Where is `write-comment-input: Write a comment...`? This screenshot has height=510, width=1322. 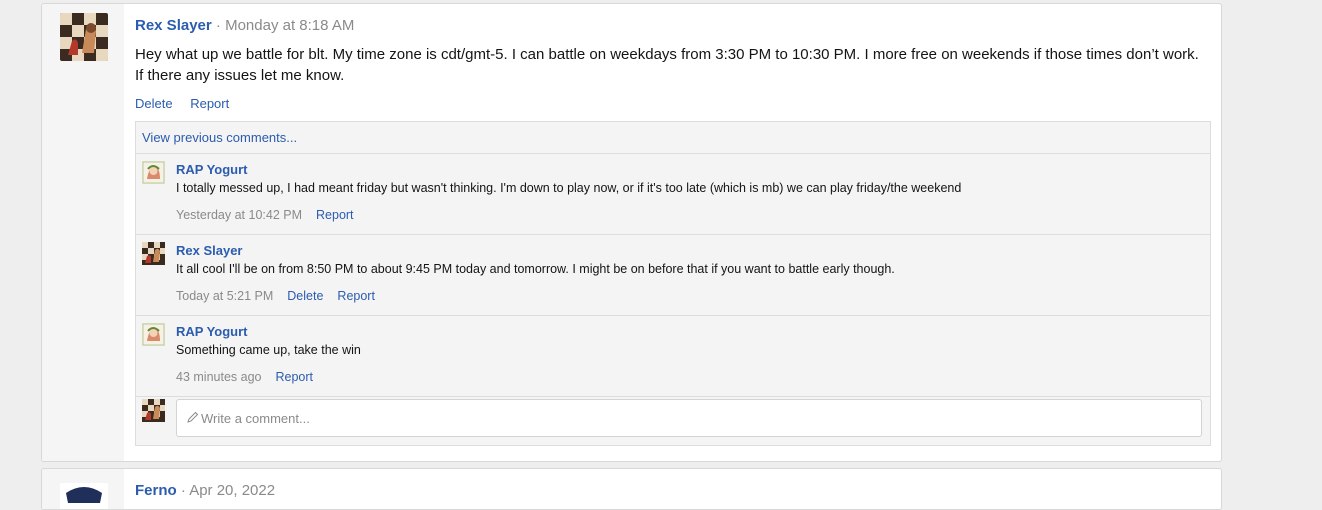 write-comment-input: Write a comment... is located at coordinates (689, 418).